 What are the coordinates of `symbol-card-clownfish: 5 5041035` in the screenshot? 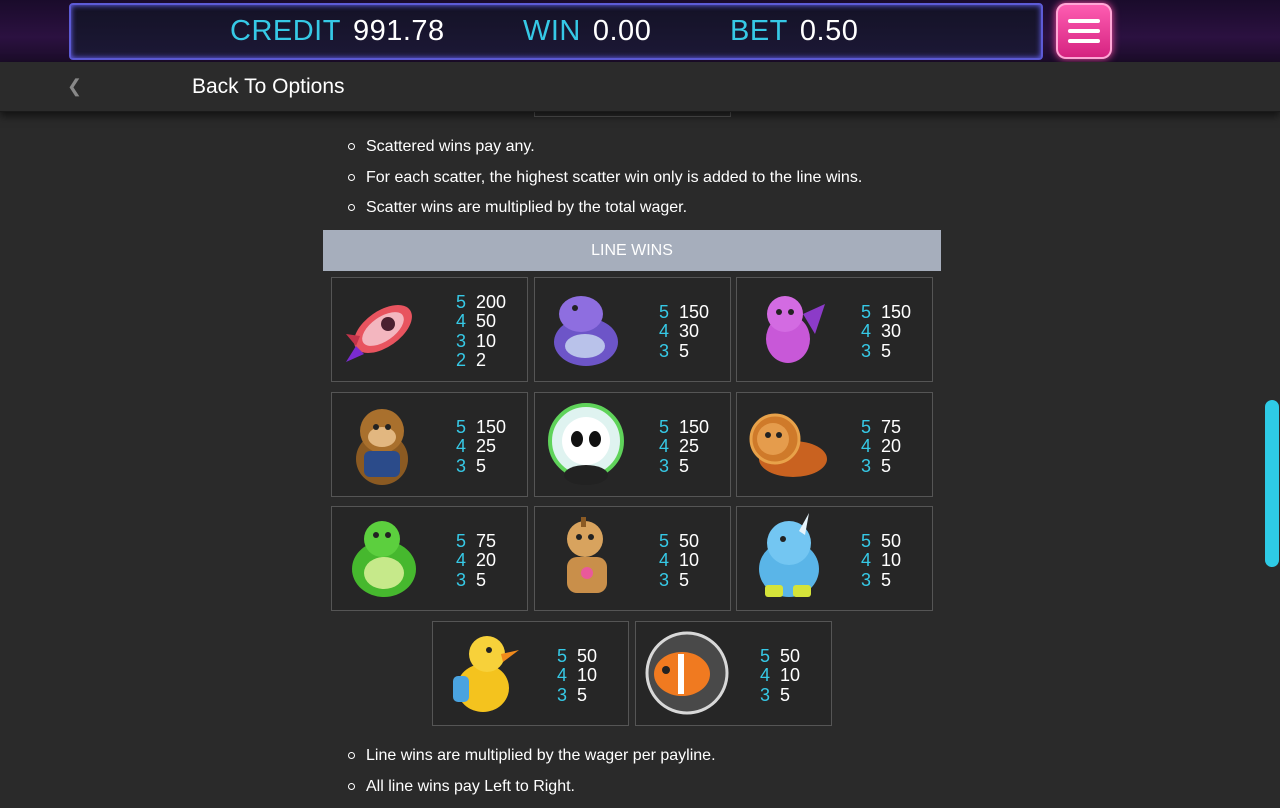 It's located at (733, 673).